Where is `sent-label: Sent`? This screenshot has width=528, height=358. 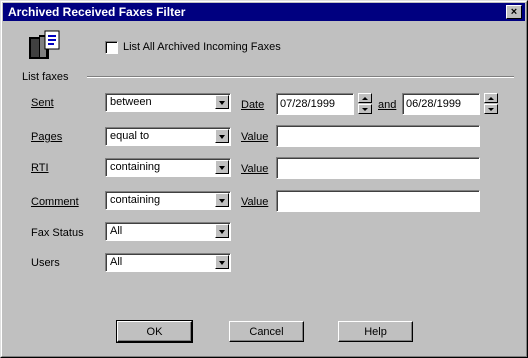
sent-label: Sent is located at coordinates (42, 103).